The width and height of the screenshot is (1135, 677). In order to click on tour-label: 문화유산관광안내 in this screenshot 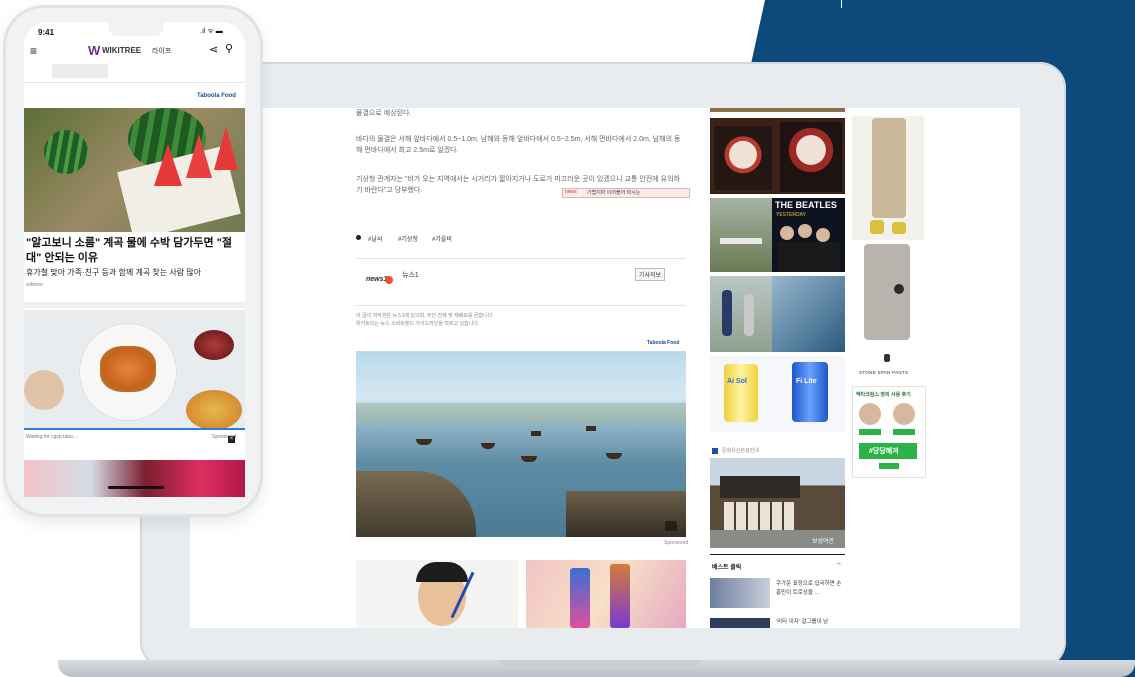, I will do `click(740, 451)`.